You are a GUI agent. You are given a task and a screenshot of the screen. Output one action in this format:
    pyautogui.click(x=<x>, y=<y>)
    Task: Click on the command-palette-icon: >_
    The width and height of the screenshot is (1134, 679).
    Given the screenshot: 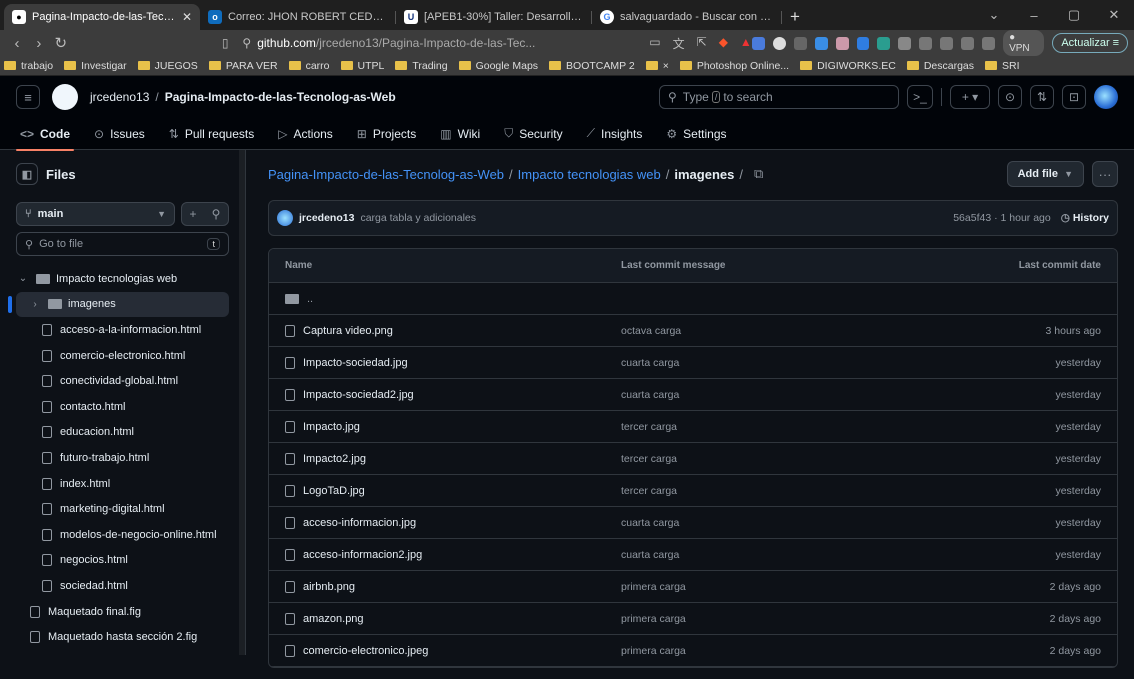 What is the action you would take?
    pyautogui.click(x=920, y=97)
    